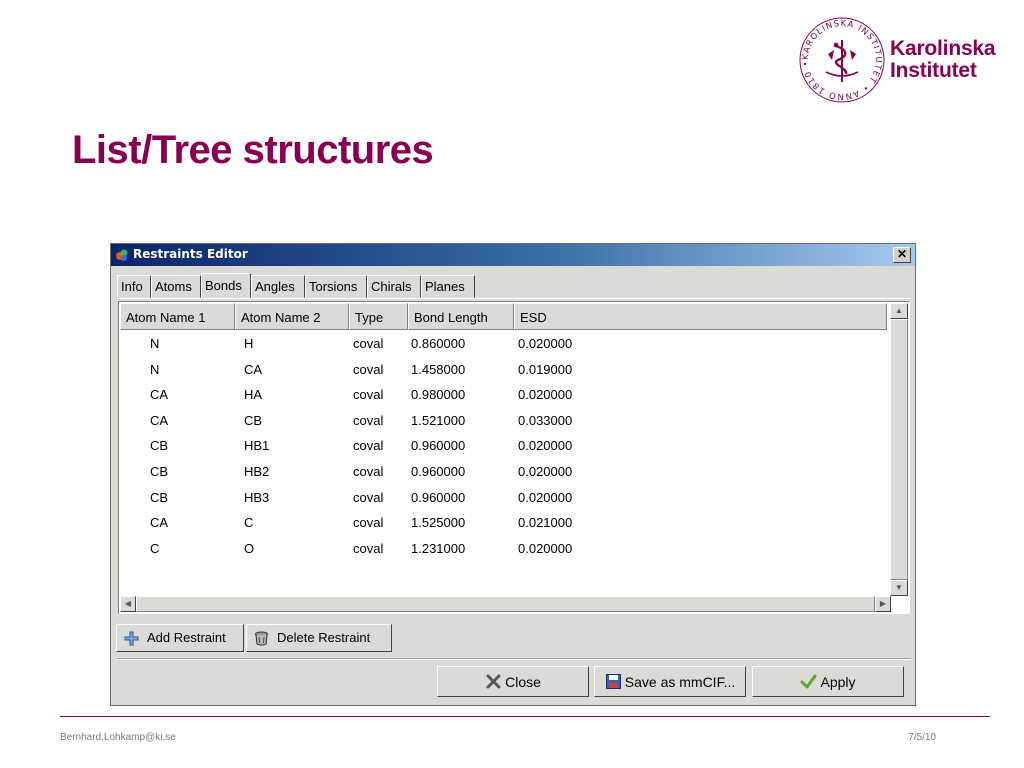 This screenshot has height=768, width=1024. Describe the element at coordinates (249, 523) in the screenshot. I see `atom-name-2-cell: C` at that location.